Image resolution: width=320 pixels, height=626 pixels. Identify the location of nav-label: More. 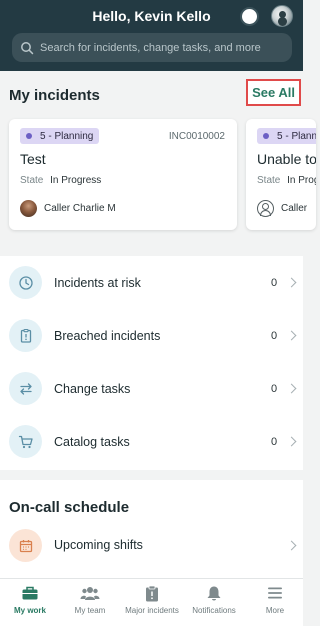
(275, 610).